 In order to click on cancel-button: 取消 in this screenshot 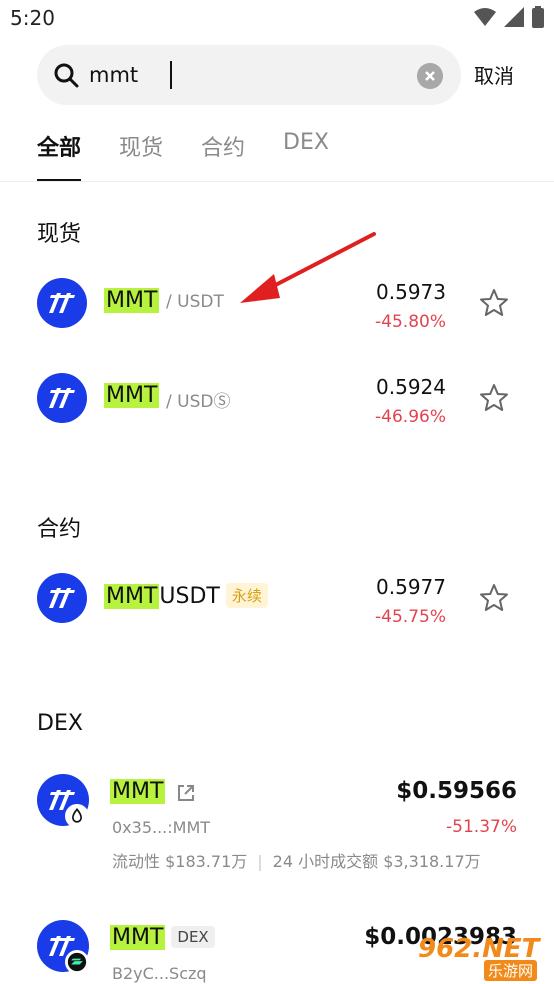, I will do `click(494, 74)`.